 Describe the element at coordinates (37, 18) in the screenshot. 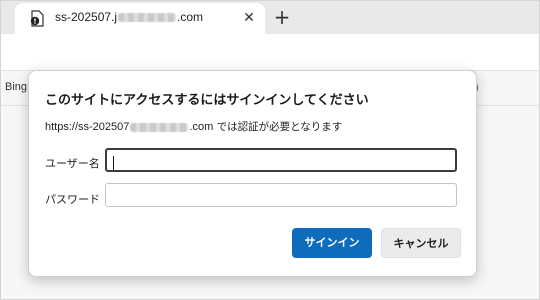

I see `page-icon` at that location.